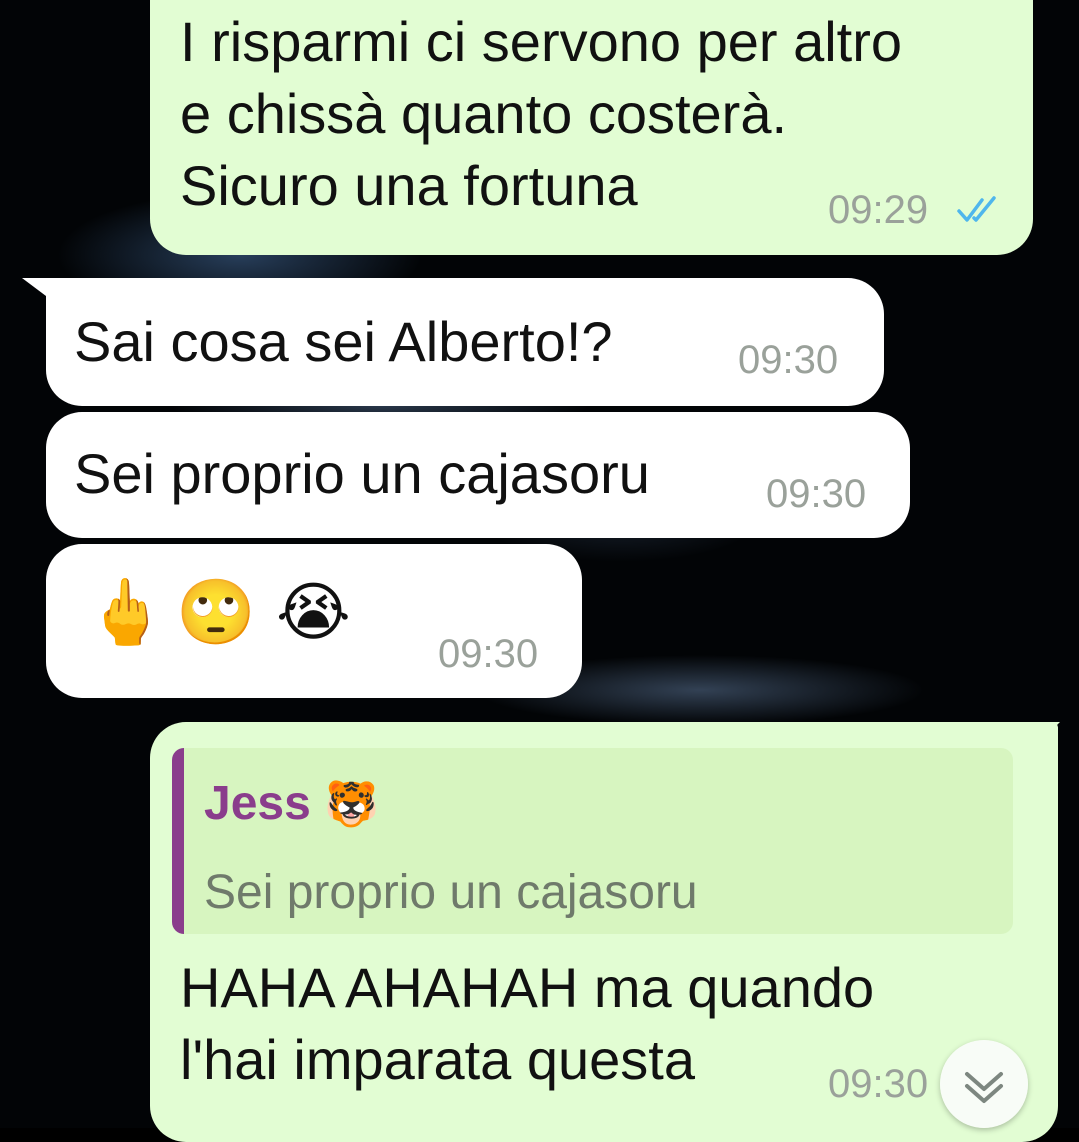 The image size is (1079, 1142). Describe the element at coordinates (878, 210) in the screenshot. I see `message-time: 09:29` at that location.